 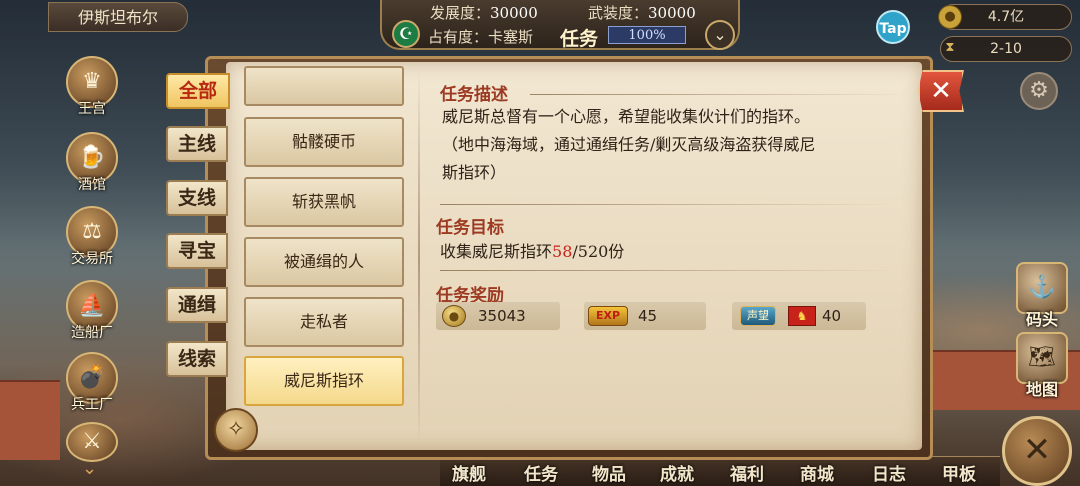 I want to click on sidebar-item-tavern: 🍺 酒馆, so click(x=92, y=163).